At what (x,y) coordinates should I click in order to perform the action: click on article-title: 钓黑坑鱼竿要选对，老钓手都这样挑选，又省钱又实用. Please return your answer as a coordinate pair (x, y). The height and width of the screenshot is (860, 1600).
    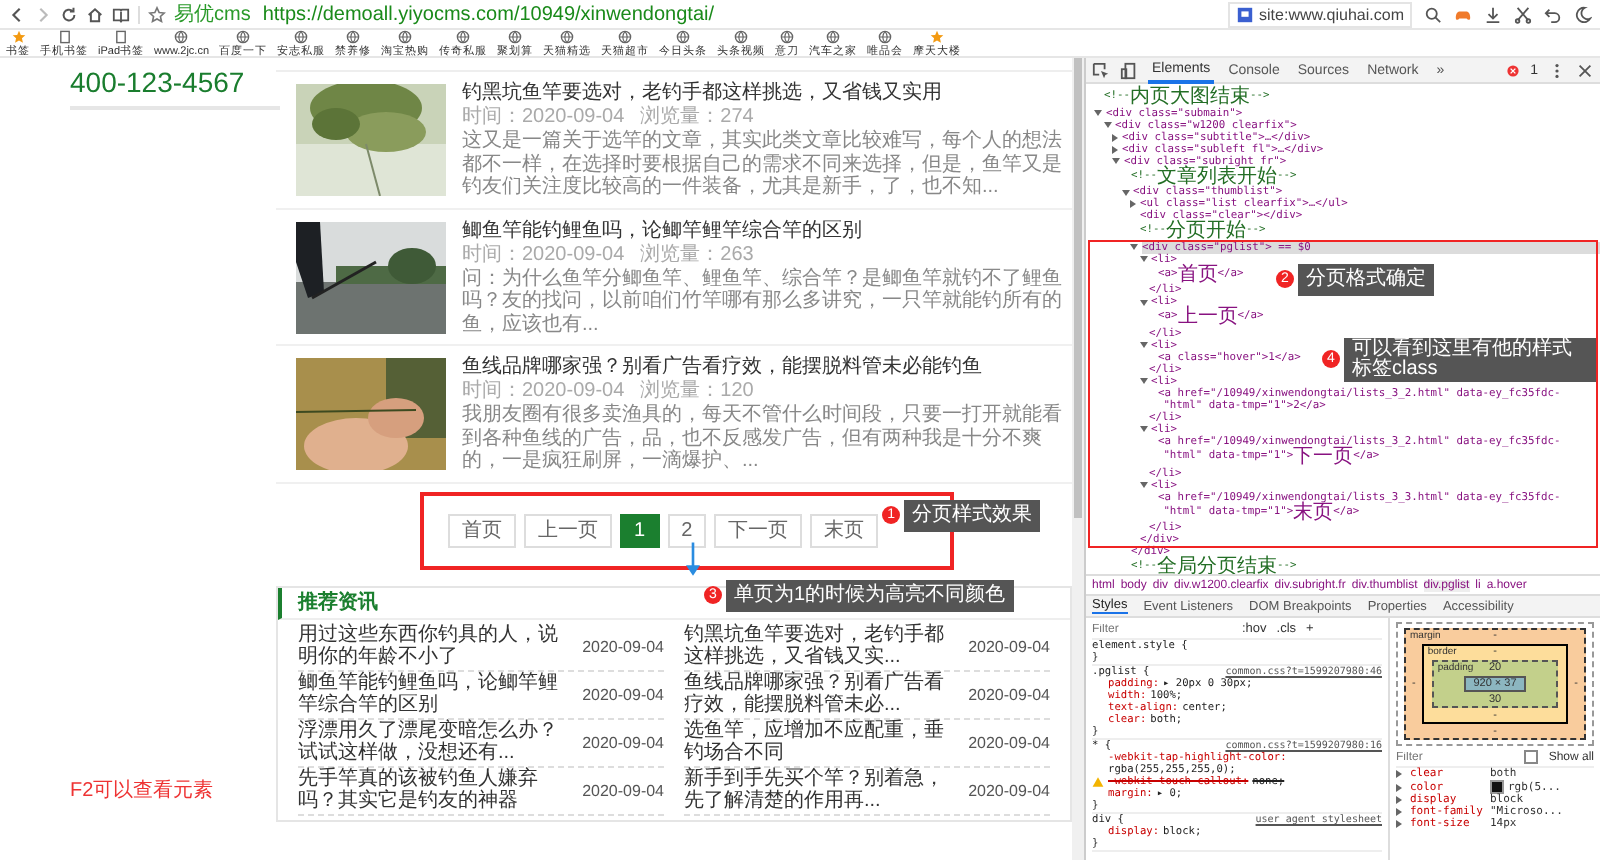
    Looking at the image, I should click on (767, 93).